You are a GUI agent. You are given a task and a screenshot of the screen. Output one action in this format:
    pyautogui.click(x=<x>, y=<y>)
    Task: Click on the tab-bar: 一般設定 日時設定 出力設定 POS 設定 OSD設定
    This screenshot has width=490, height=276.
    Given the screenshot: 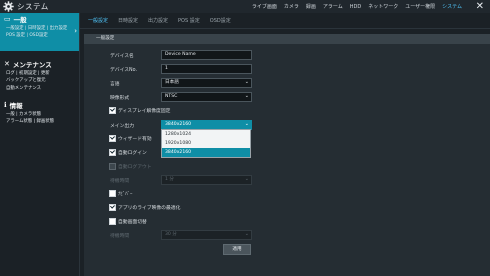 What is the action you would take?
    pyautogui.click(x=285, y=21)
    